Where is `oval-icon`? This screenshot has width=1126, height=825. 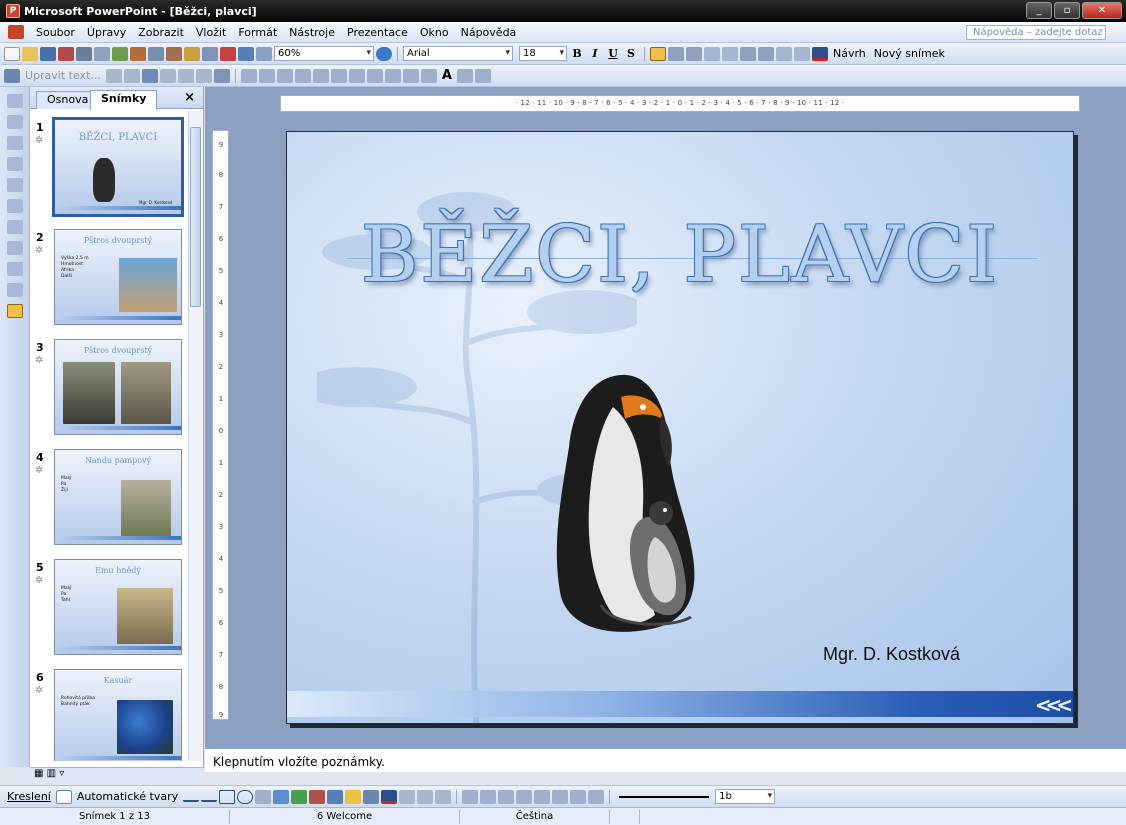
oval-icon is located at coordinates (245, 796).